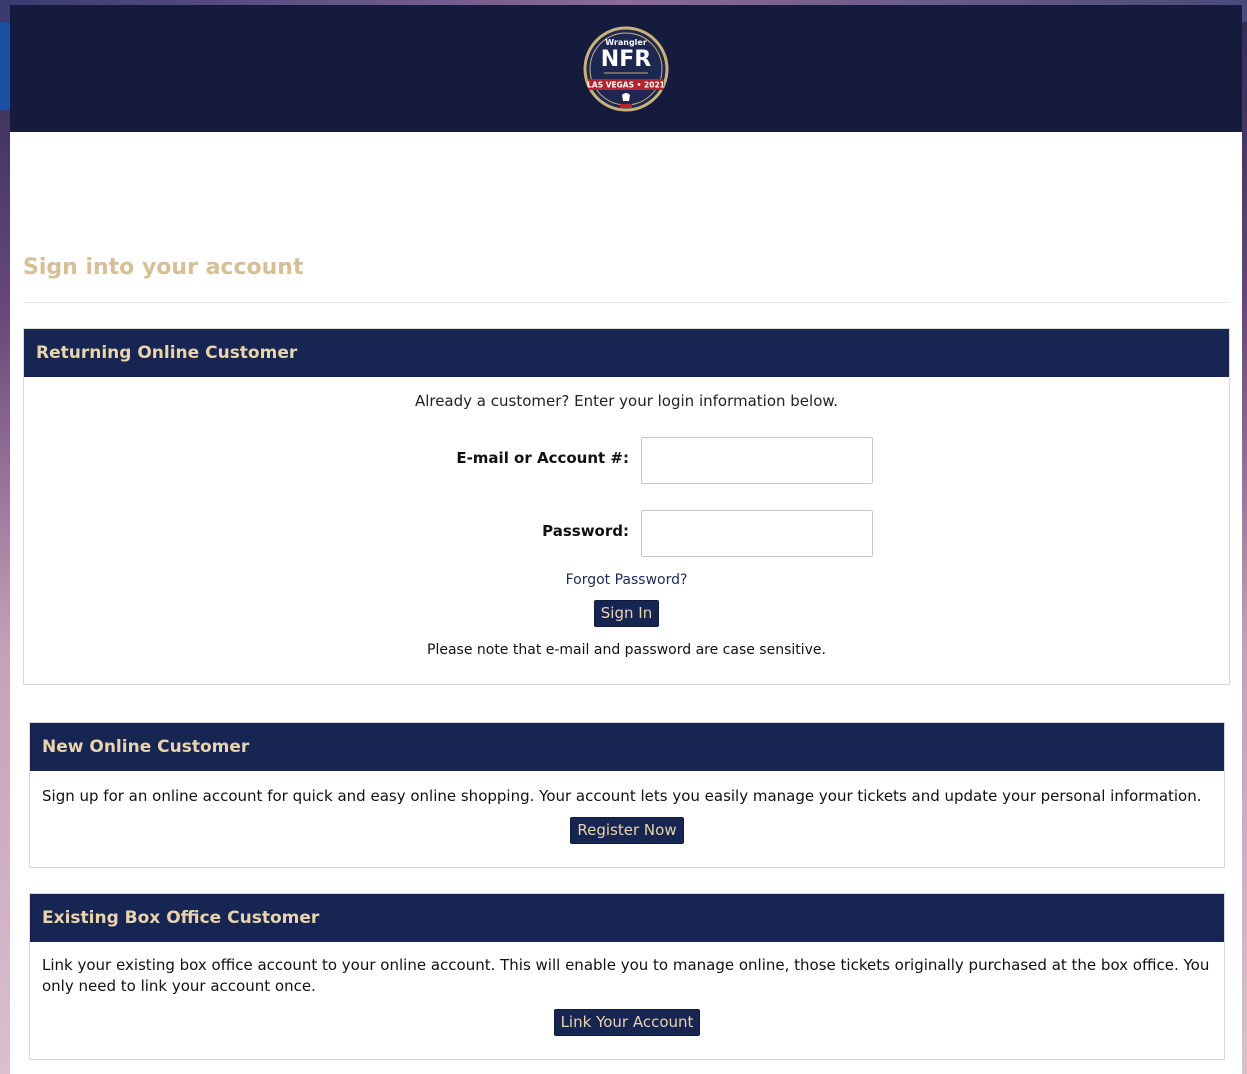 Image resolution: width=1247 pixels, height=1074 pixels. I want to click on logo-name-text: NFR, so click(626, 59).